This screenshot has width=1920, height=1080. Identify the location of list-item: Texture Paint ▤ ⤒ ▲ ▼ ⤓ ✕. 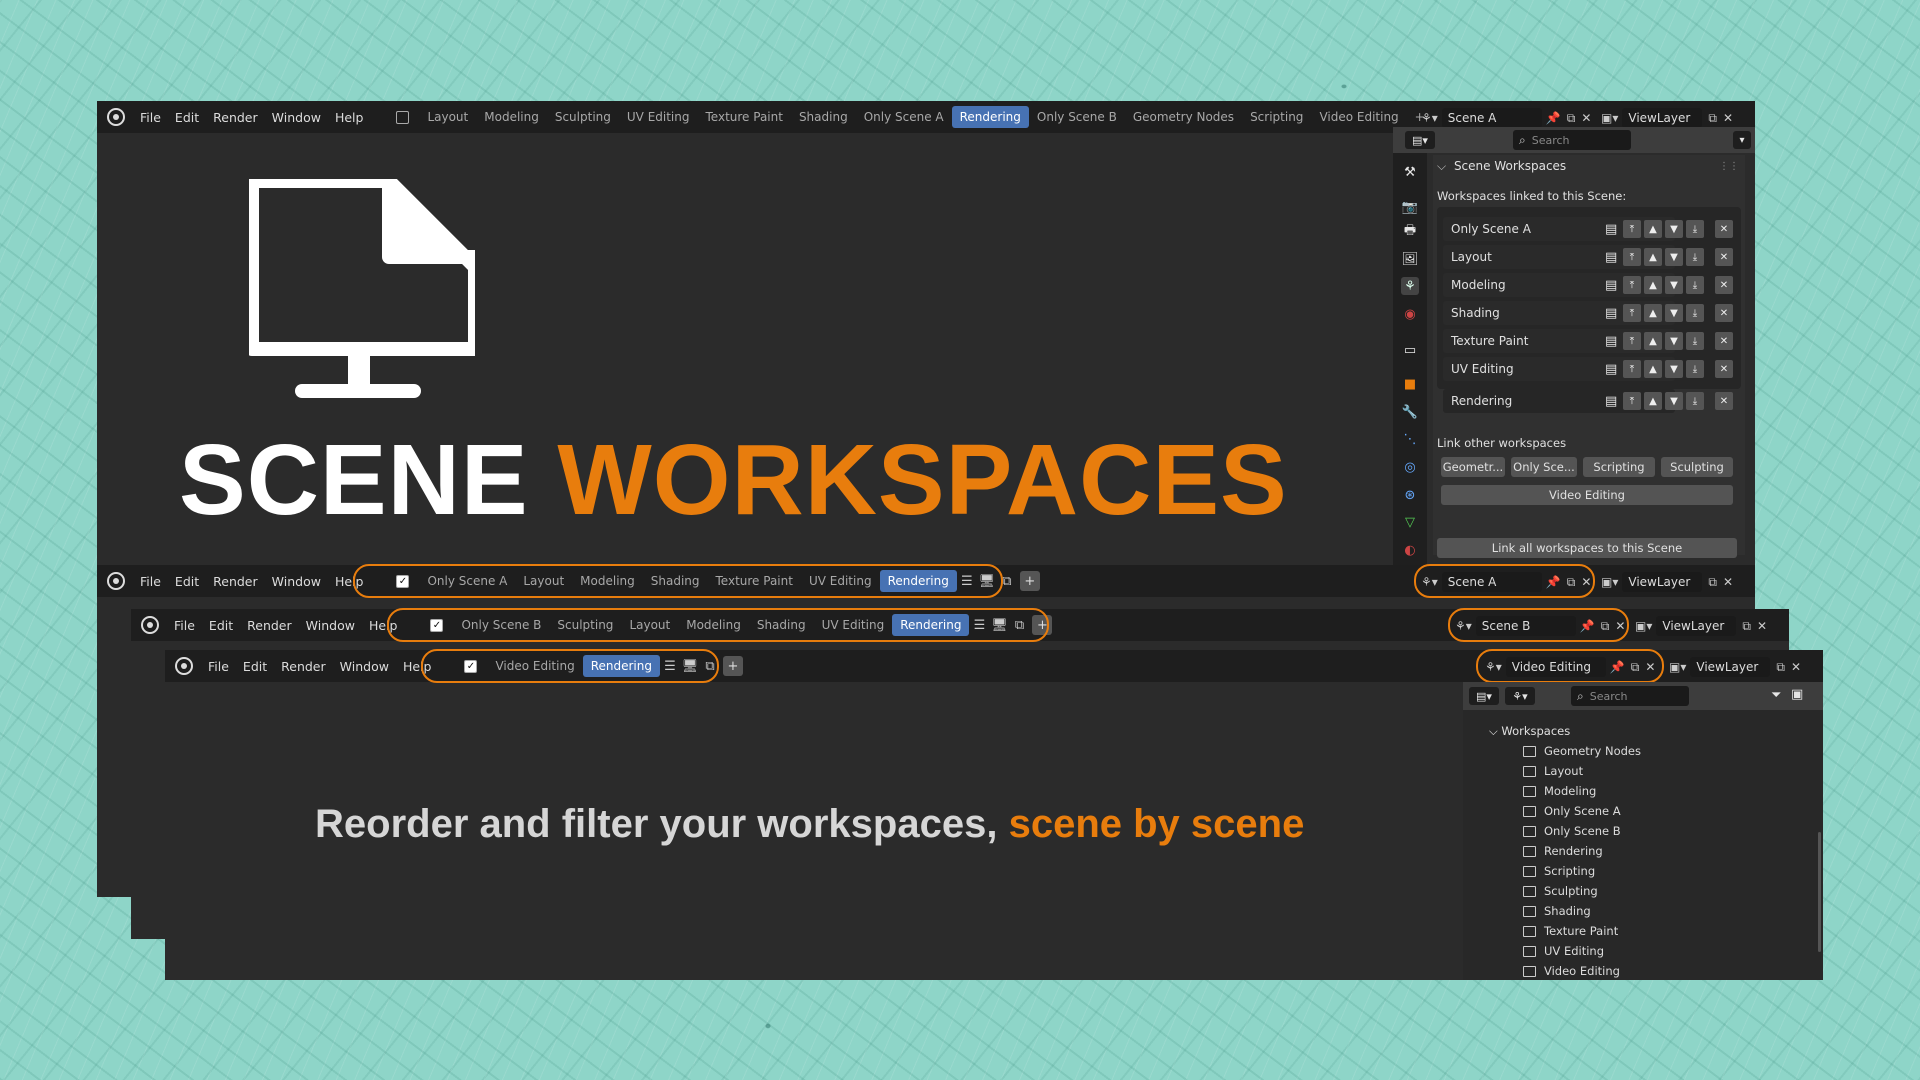
(1588, 341).